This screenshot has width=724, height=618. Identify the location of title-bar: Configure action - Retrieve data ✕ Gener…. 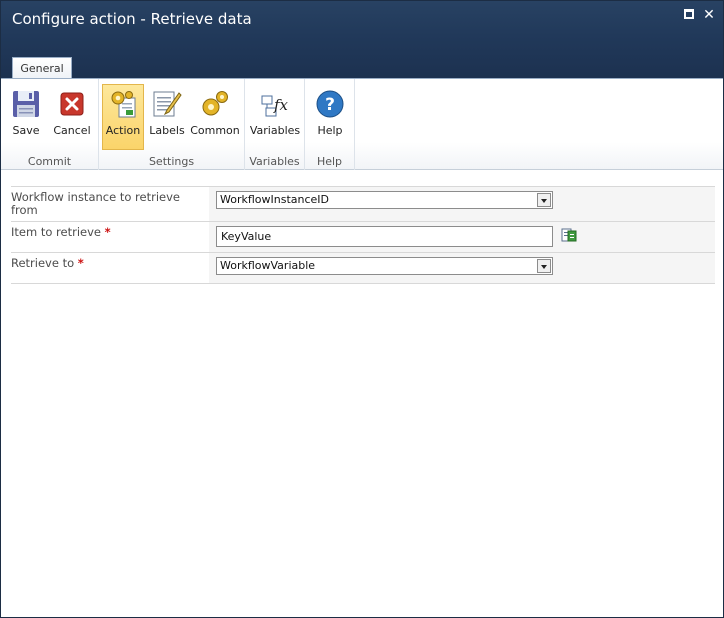
(362, 40).